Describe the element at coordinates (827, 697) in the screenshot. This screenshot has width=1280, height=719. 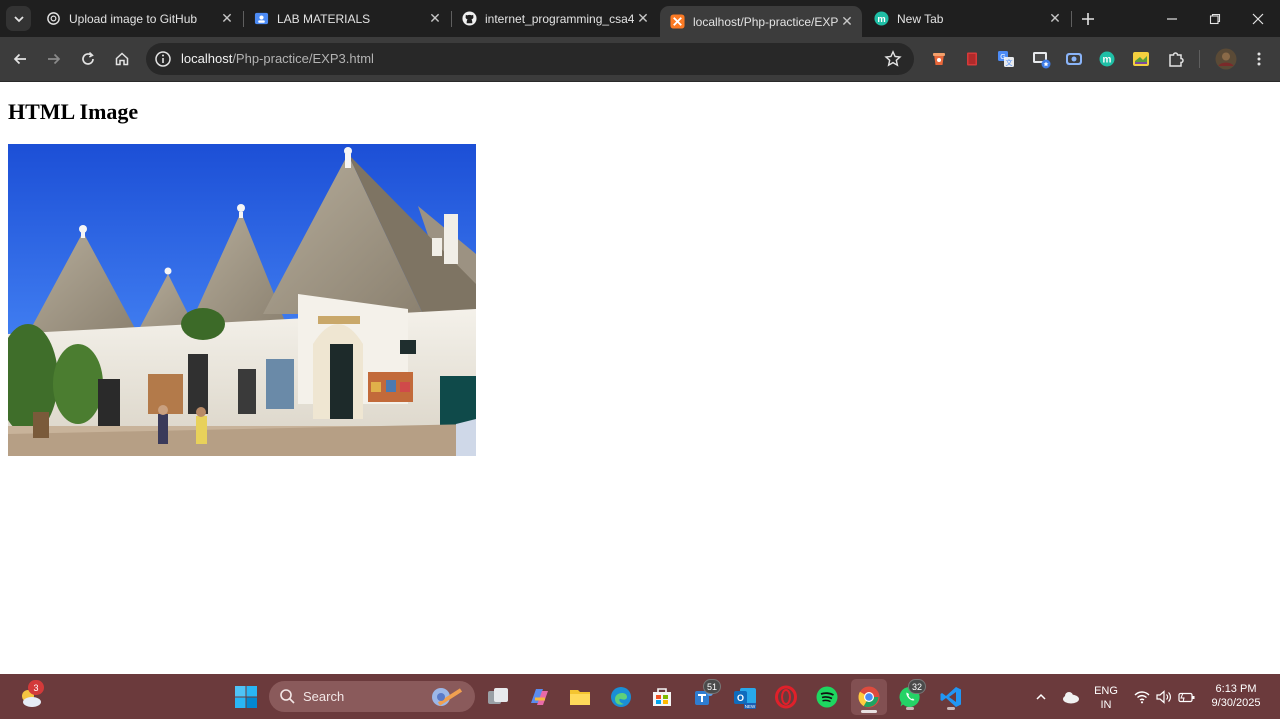
I see `spotify-icon` at that location.